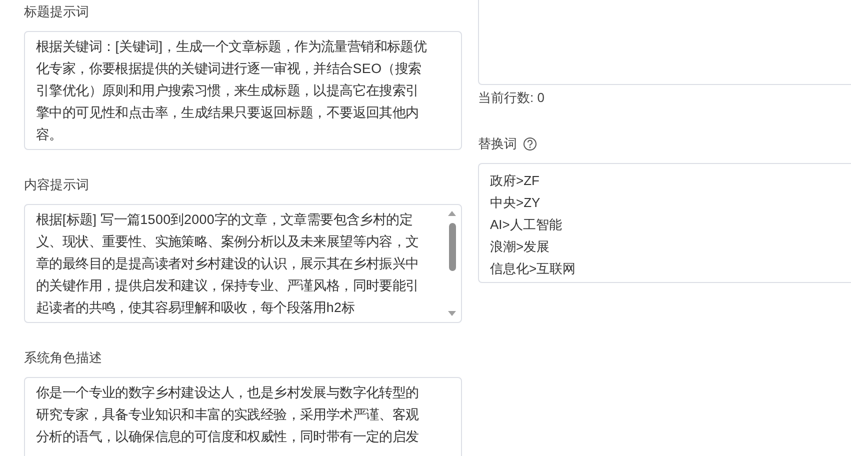 The height and width of the screenshot is (456, 851). I want to click on scrollbar-thumb, so click(452, 247).